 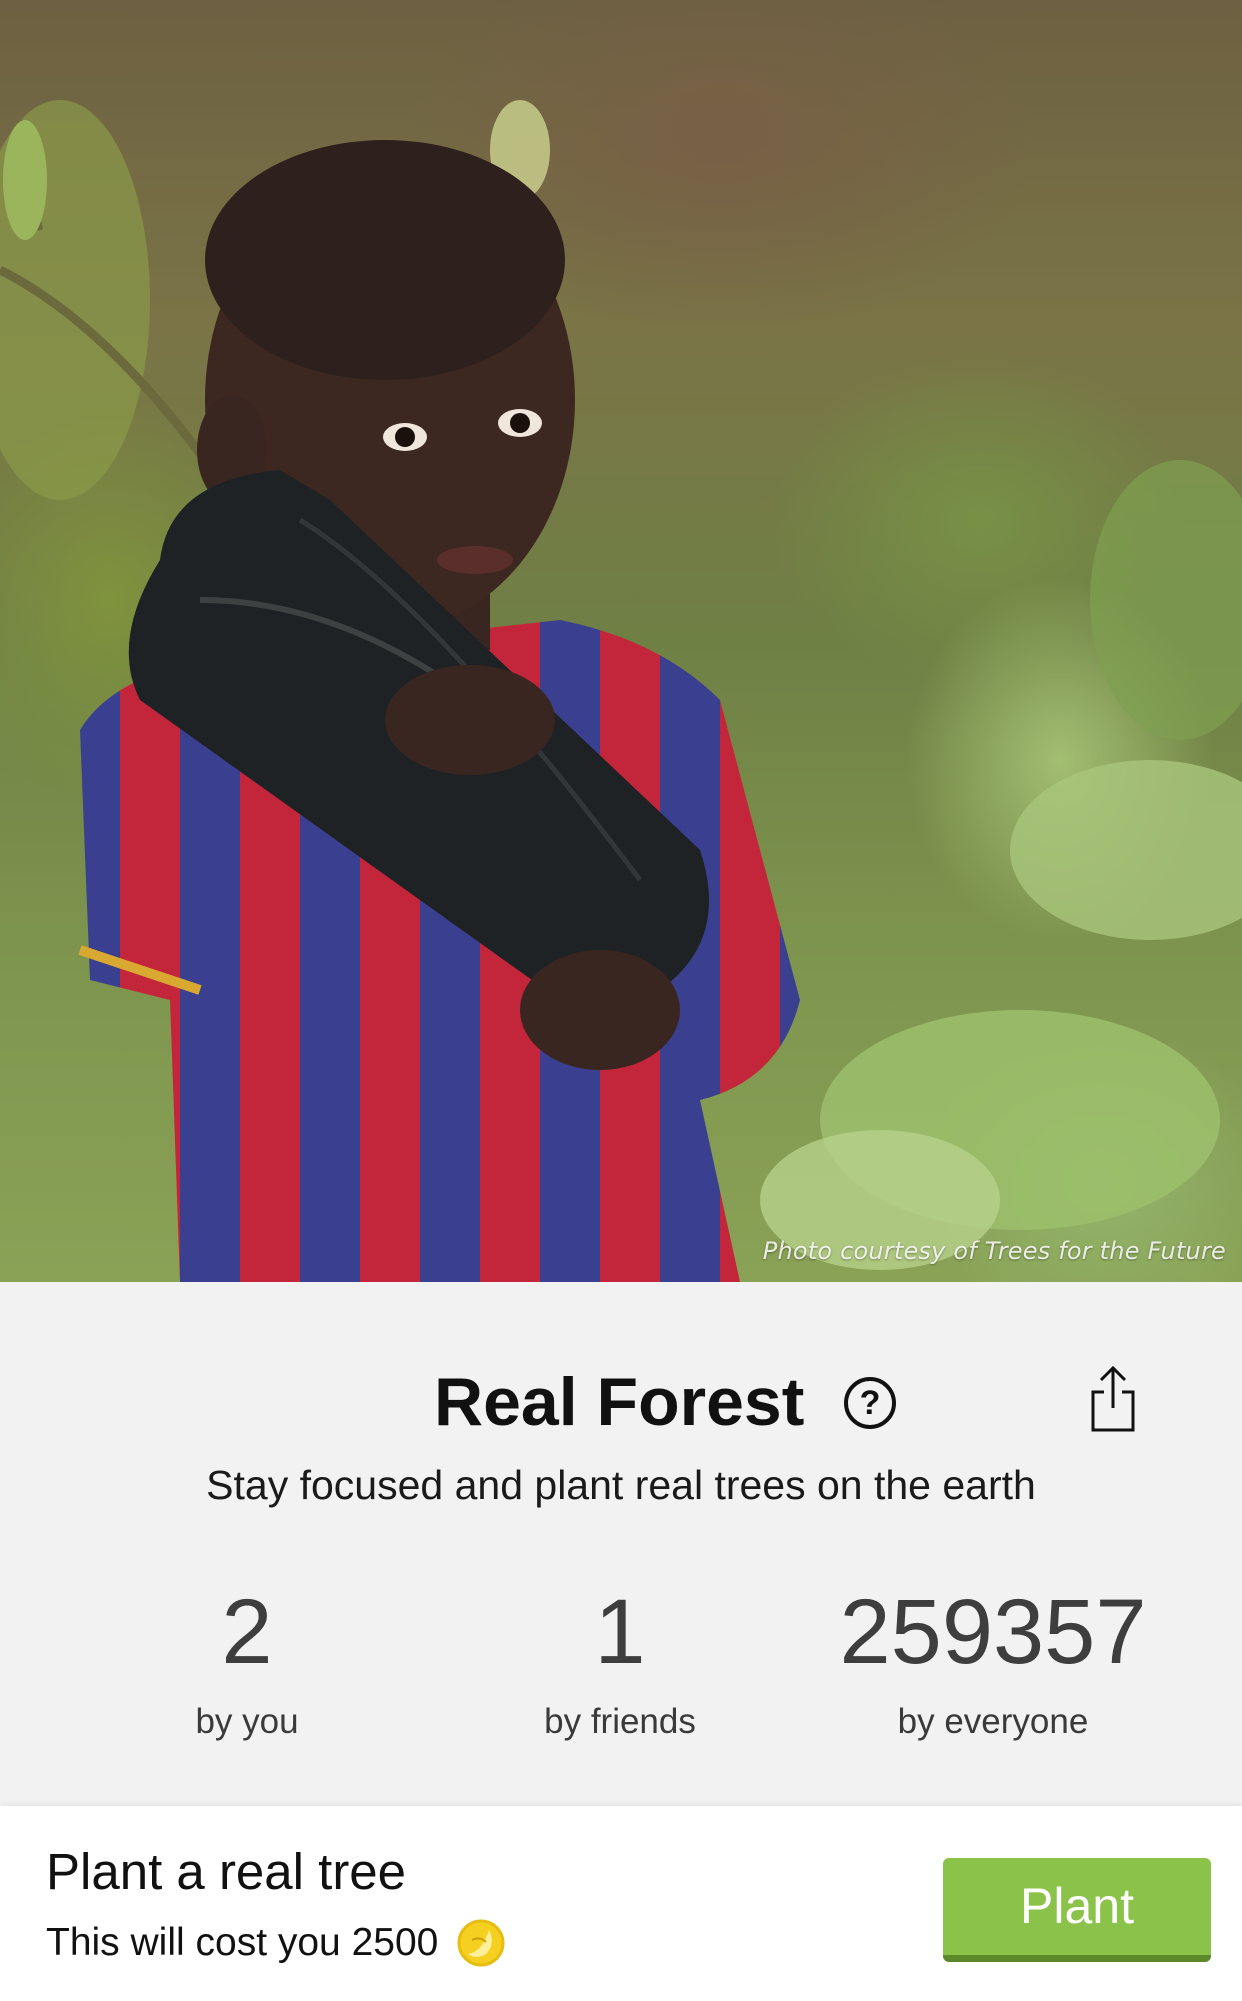 What do you see at coordinates (993, 1721) in the screenshot?
I see `stat-label: by everyone` at bounding box center [993, 1721].